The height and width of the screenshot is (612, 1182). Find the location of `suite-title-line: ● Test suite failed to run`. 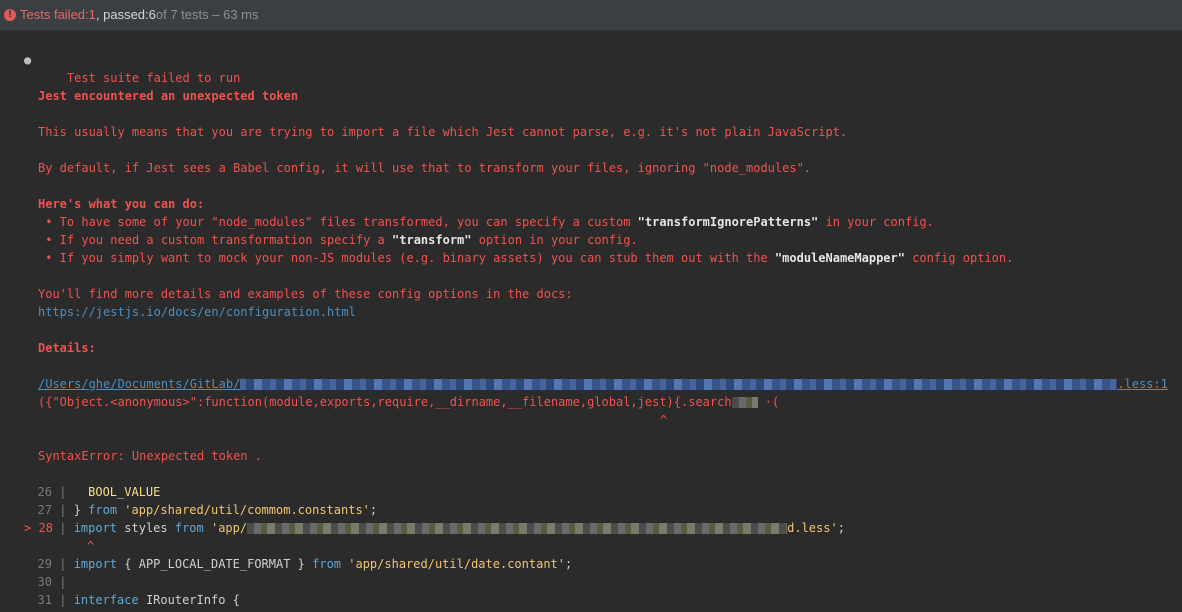

suite-title-line: ● Test suite failed to run is located at coordinates (591, 68).